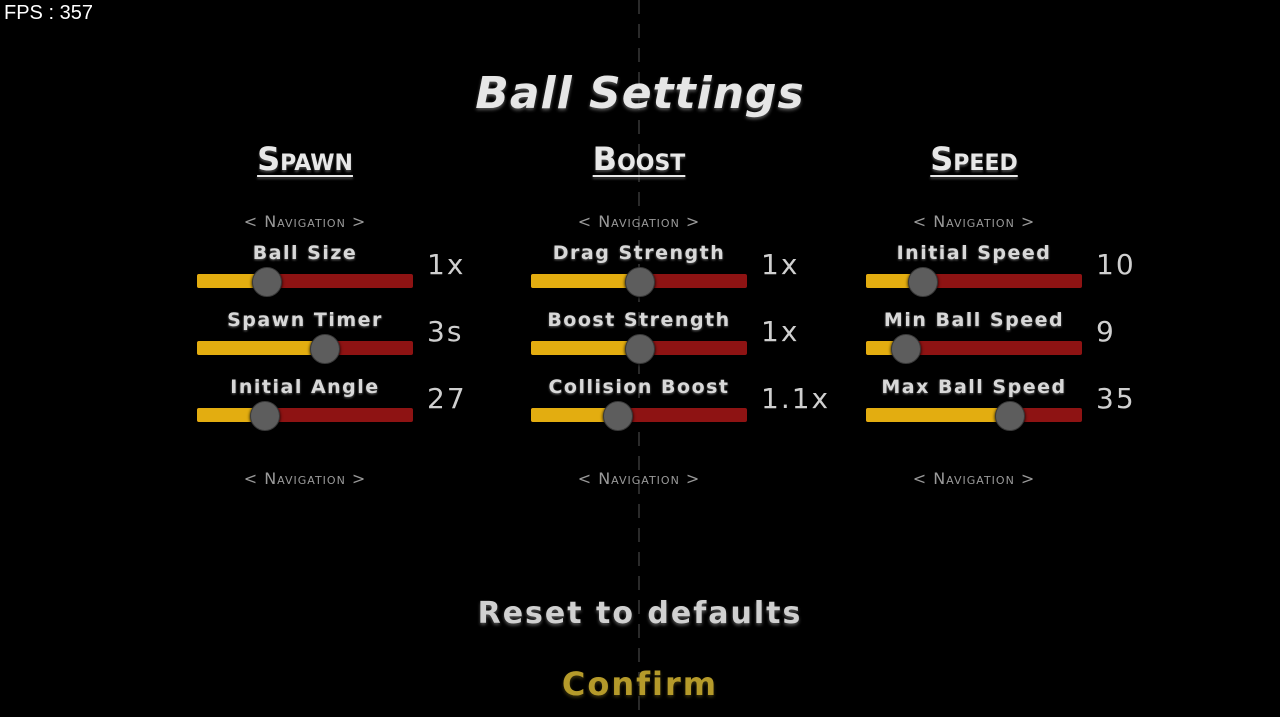 Image resolution: width=1280 pixels, height=717 pixels. I want to click on navigation-bottom-spawn: < Navigation >, so click(305, 478).